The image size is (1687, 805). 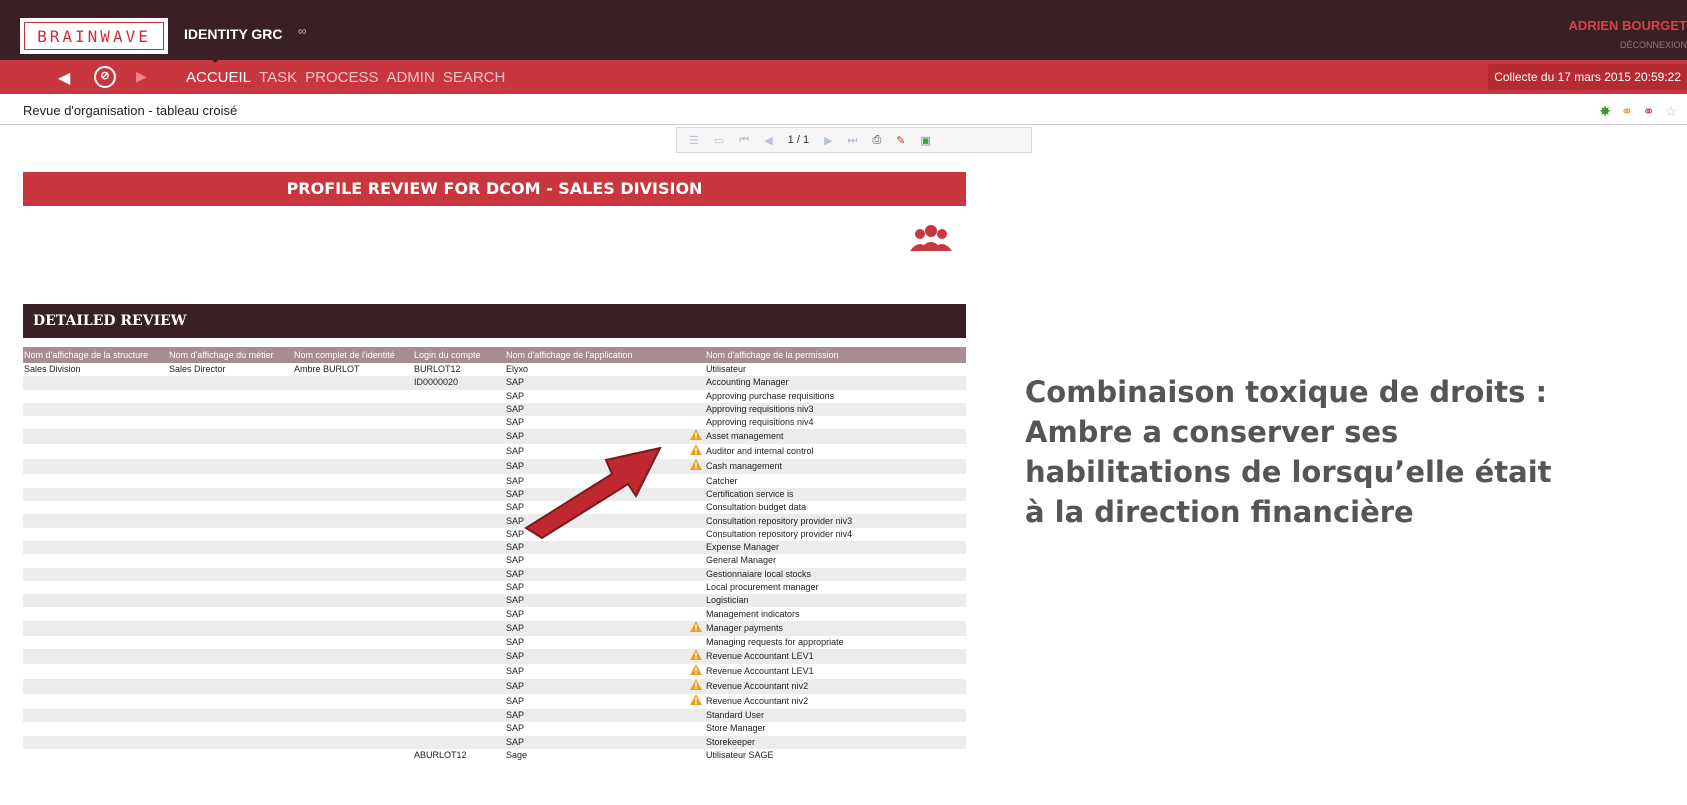 What do you see at coordinates (494, 728) in the screenshot?
I see `table-row: SAP Store Manager` at bounding box center [494, 728].